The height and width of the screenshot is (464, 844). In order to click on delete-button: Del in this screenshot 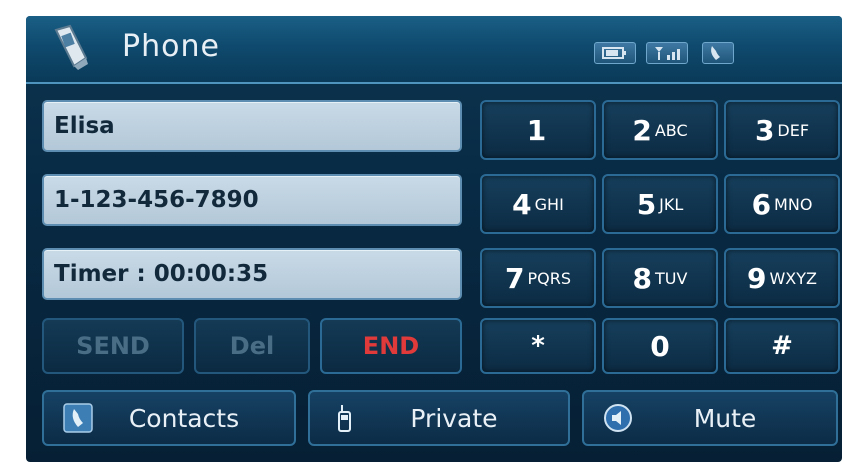, I will do `click(252, 346)`.